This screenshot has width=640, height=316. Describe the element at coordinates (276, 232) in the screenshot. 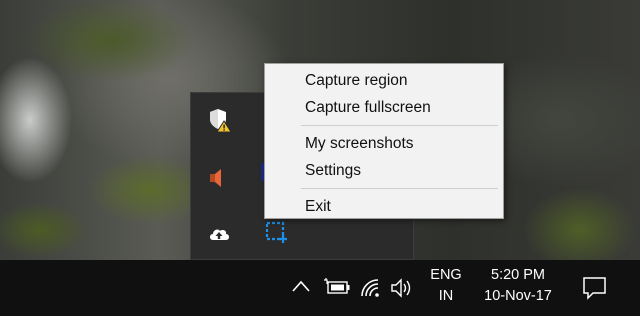

I see `screenshot-region-icon` at that location.